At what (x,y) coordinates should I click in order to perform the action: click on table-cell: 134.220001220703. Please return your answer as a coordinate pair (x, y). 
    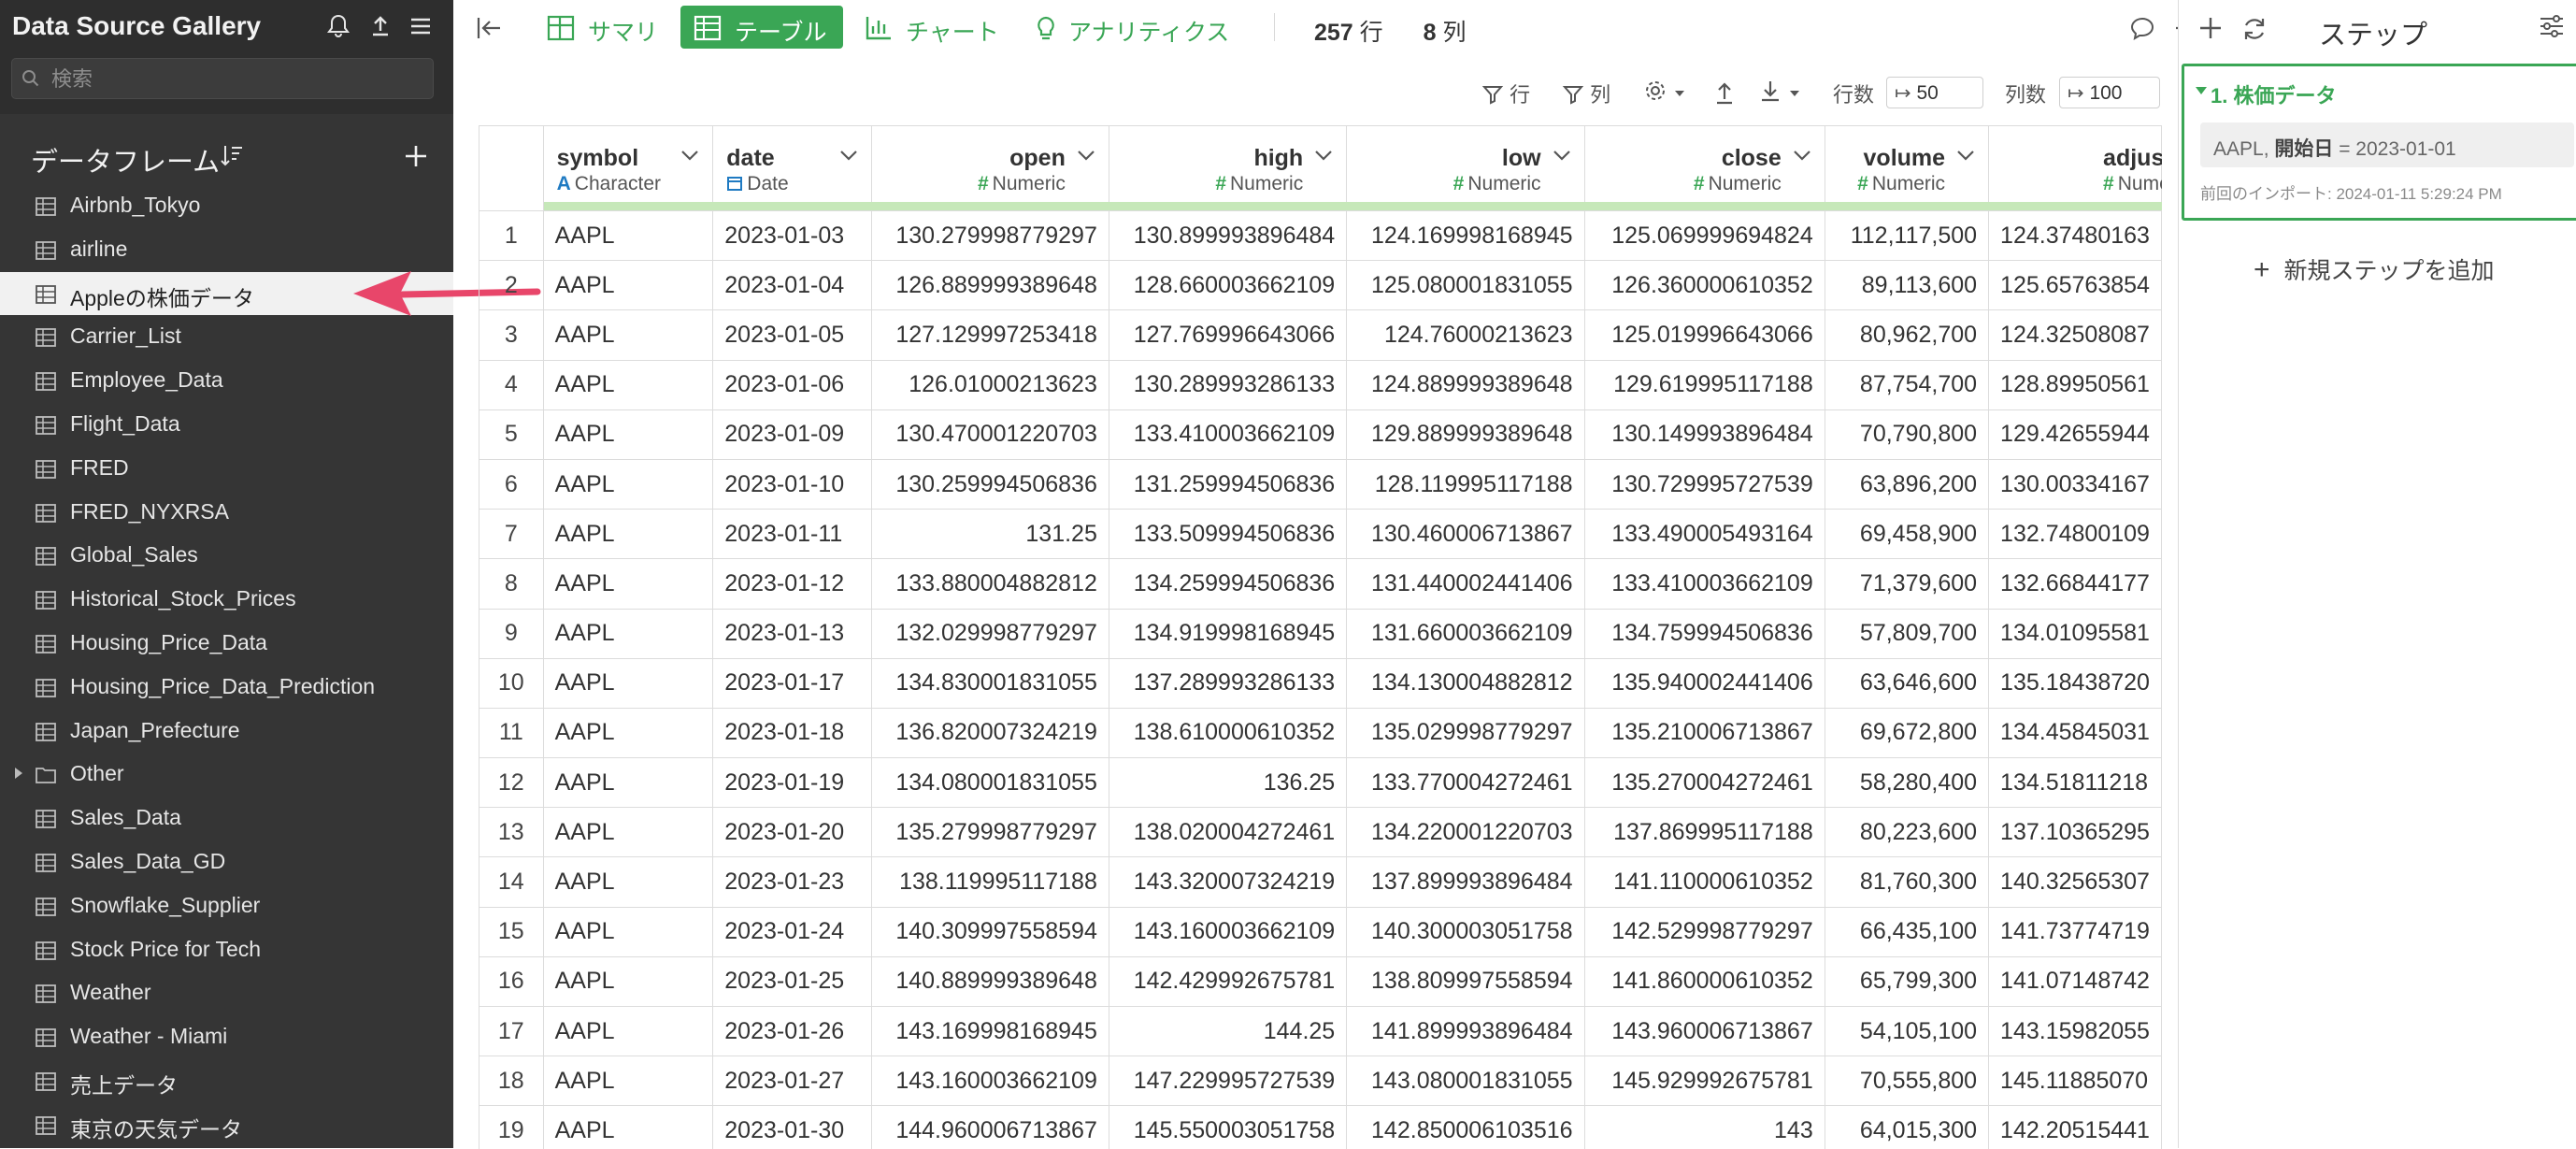
    Looking at the image, I should click on (1465, 832).